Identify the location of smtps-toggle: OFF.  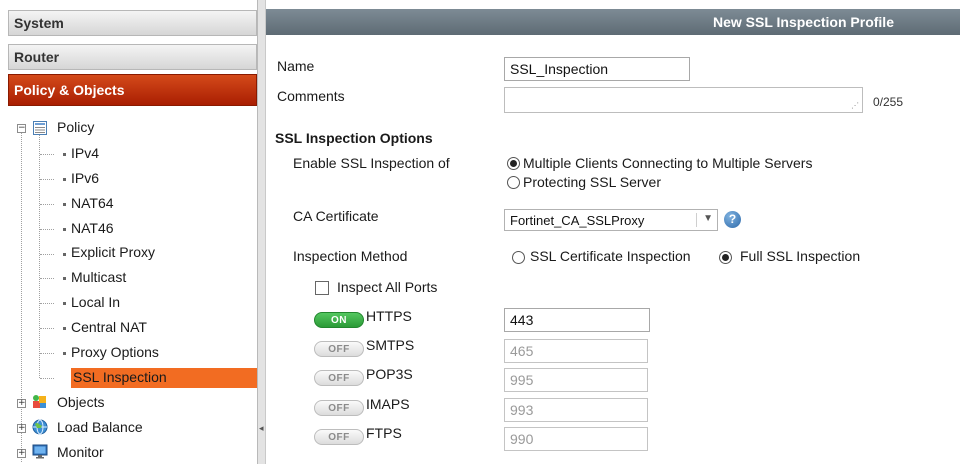
(339, 349).